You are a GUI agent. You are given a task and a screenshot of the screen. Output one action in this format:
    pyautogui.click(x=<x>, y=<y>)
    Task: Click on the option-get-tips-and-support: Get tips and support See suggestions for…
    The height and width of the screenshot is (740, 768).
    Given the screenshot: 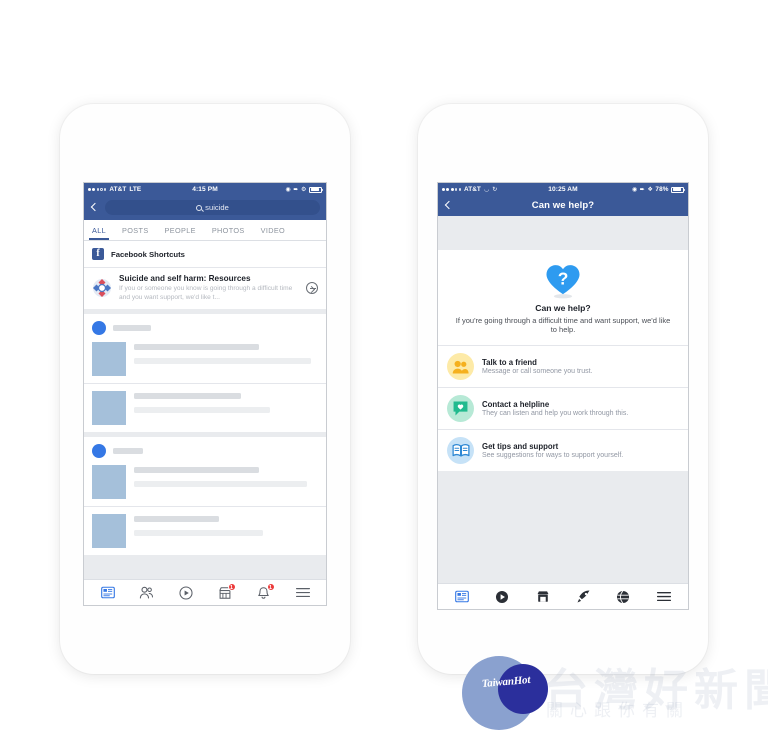 What is the action you would take?
    pyautogui.click(x=563, y=450)
    